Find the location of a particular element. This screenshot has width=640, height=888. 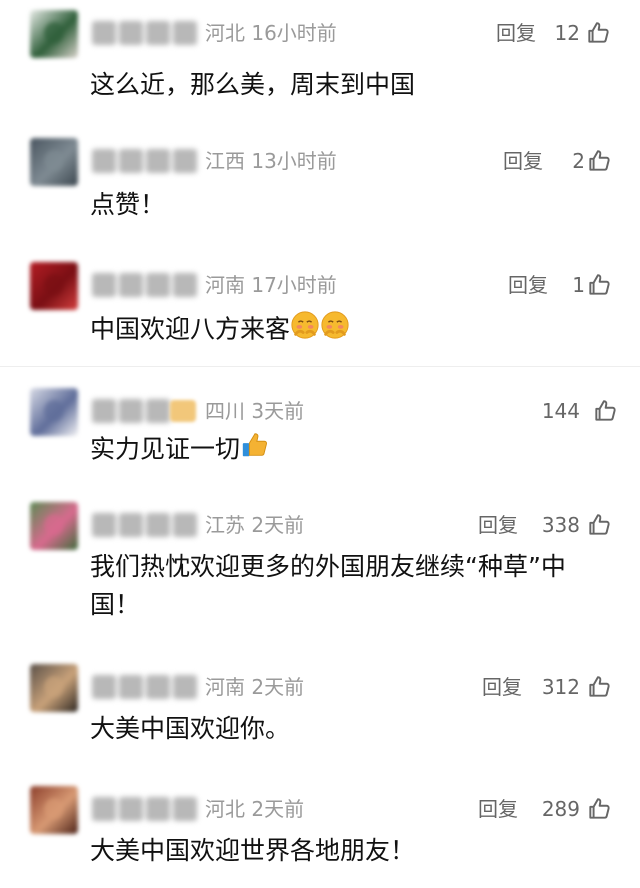

comment-region: 河南 is located at coordinates (225, 285).